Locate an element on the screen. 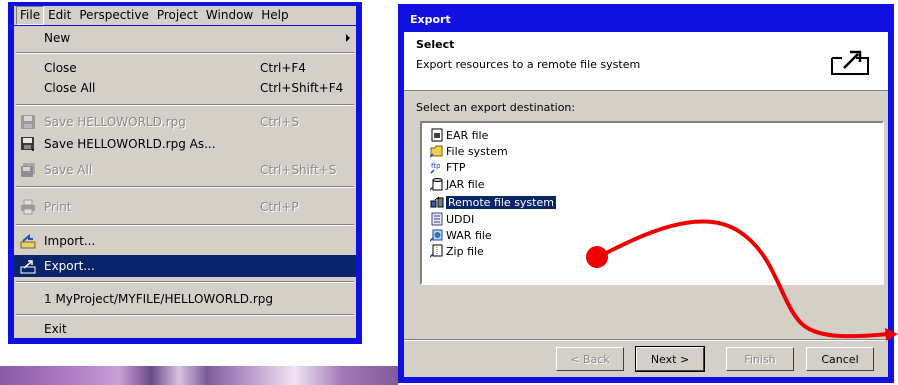 The height and width of the screenshot is (385, 898). annotation-arrow-overlay is located at coordinates (742, 280).